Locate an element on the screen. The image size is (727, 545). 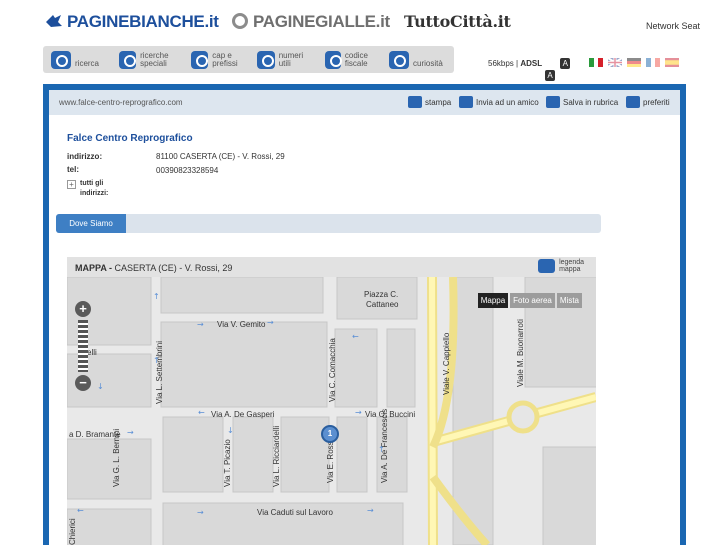
nav-item-numeri-utili: numeri utili is located at coordinates (285, 59).